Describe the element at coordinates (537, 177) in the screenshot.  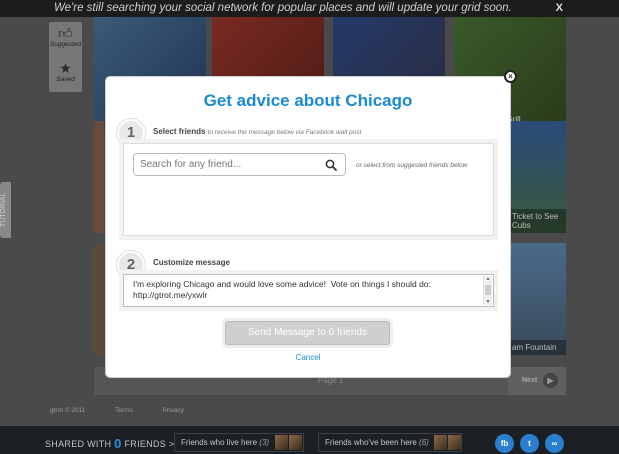
I see `place-tile: Ticket to See Cubs` at that location.